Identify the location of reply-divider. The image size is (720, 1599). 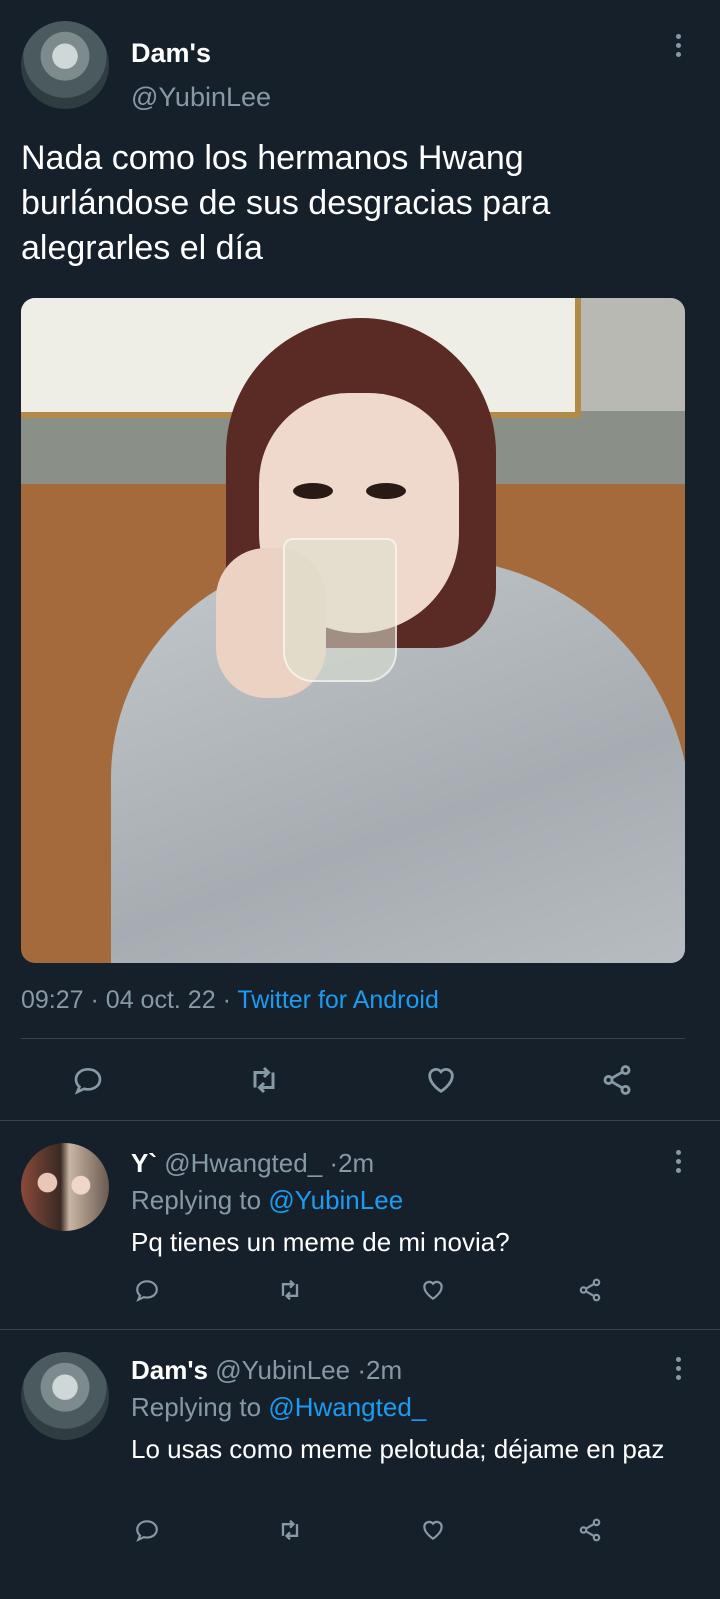
(360, 1329).